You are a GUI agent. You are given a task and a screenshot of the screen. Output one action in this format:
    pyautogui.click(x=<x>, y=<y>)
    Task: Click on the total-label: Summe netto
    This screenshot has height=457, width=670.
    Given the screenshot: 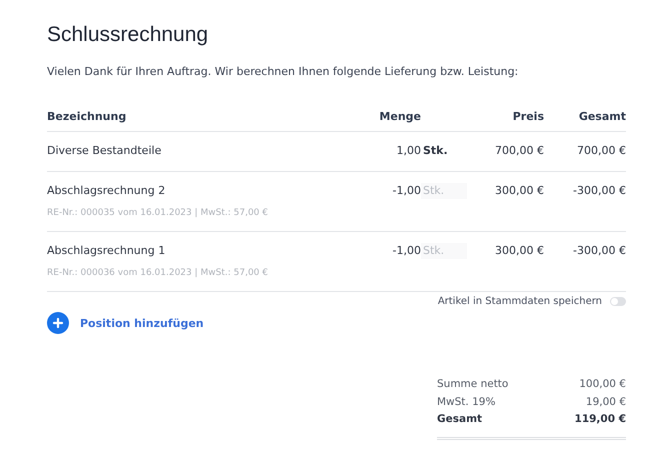 What is the action you would take?
    pyautogui.click(x=472, y=384)
    